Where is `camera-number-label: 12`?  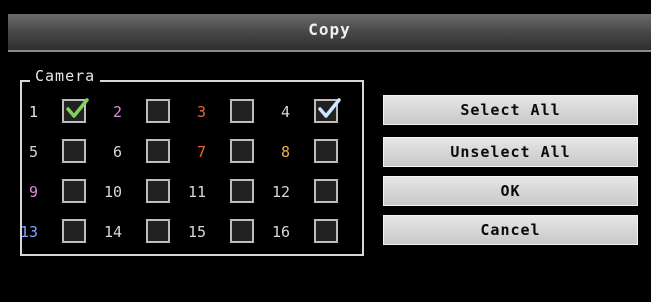 camera-number-label: 12 is located at coordinates (280, 192).